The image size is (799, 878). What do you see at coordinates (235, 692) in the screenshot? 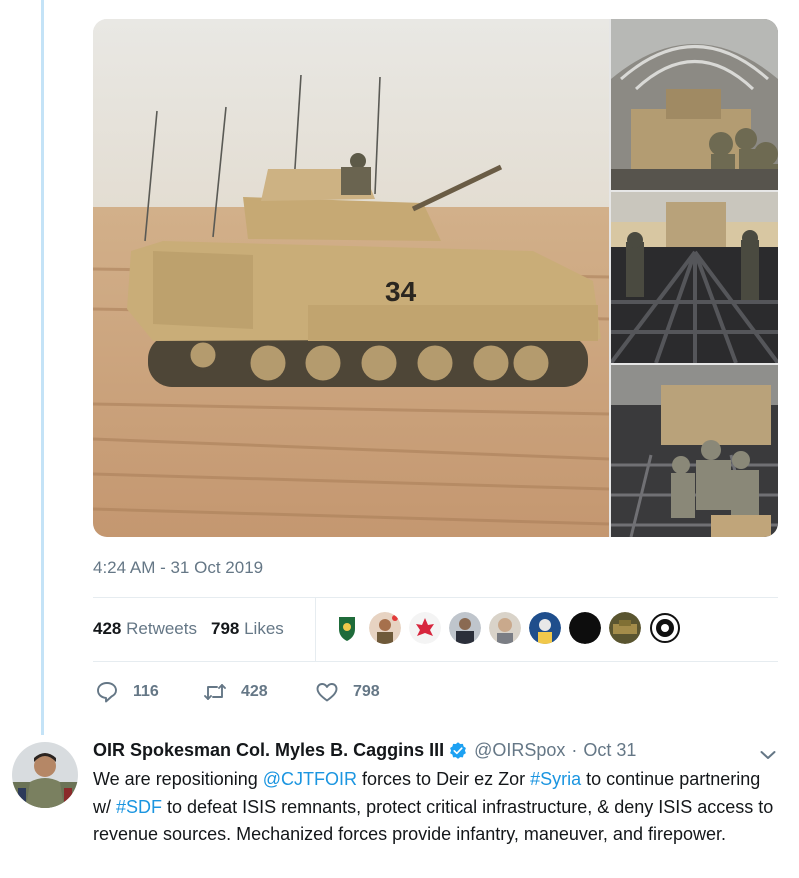
I see `retweet-button: 428` at bounding box center [235, 692].